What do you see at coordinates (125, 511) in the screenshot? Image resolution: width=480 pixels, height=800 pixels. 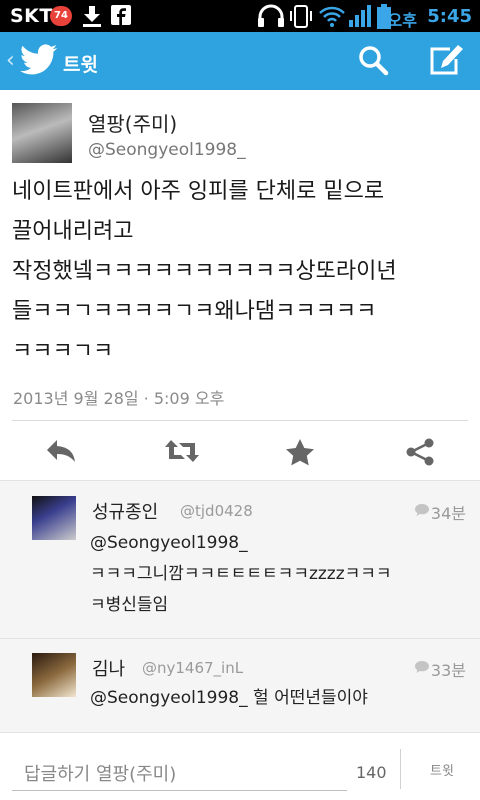 I see `reply-author-name: 성규종인` at bounding box center [125, 511].